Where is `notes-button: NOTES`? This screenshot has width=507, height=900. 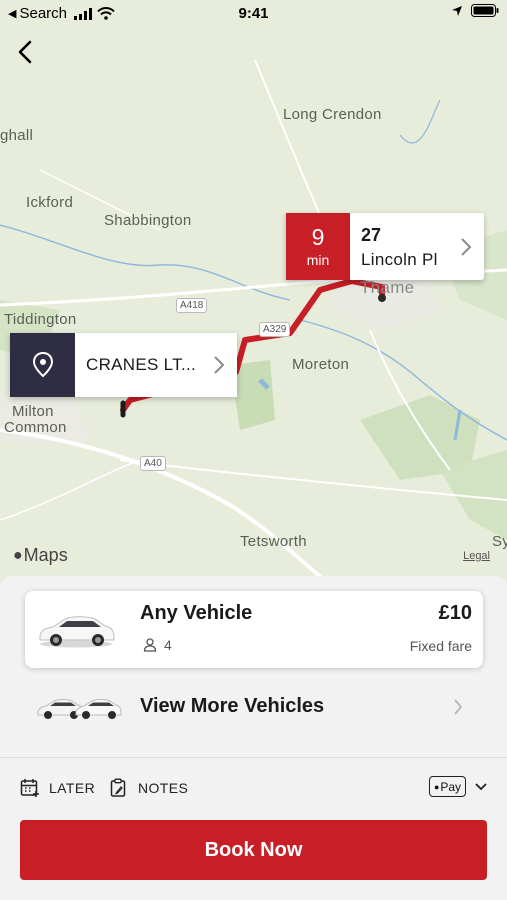 notes-button: NOTES is located at coordinates (148, 788).